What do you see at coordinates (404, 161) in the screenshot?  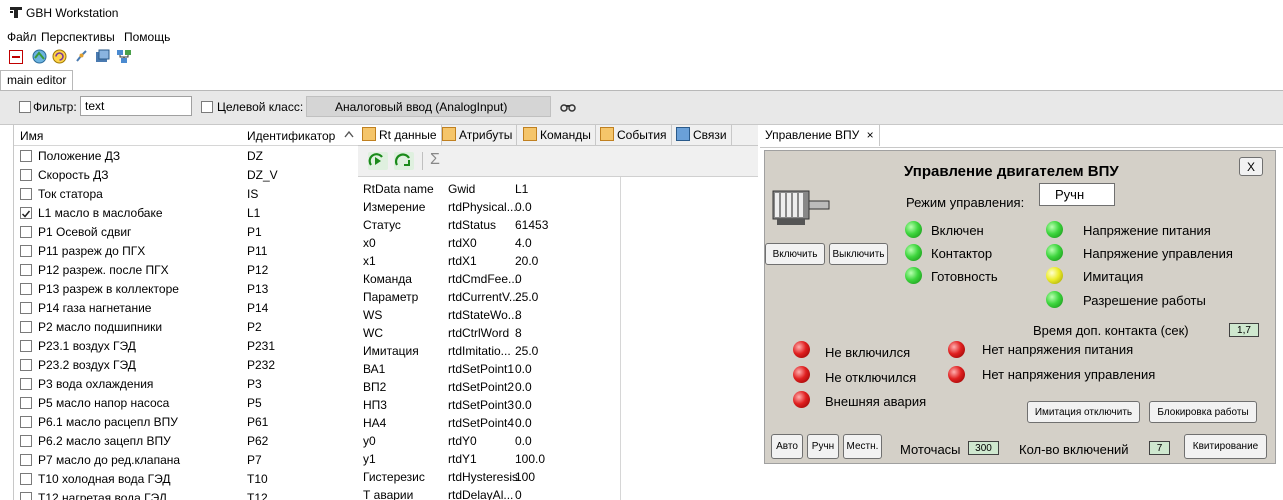 I see `auto-refresh-icon` at bounding box center [404, 161].